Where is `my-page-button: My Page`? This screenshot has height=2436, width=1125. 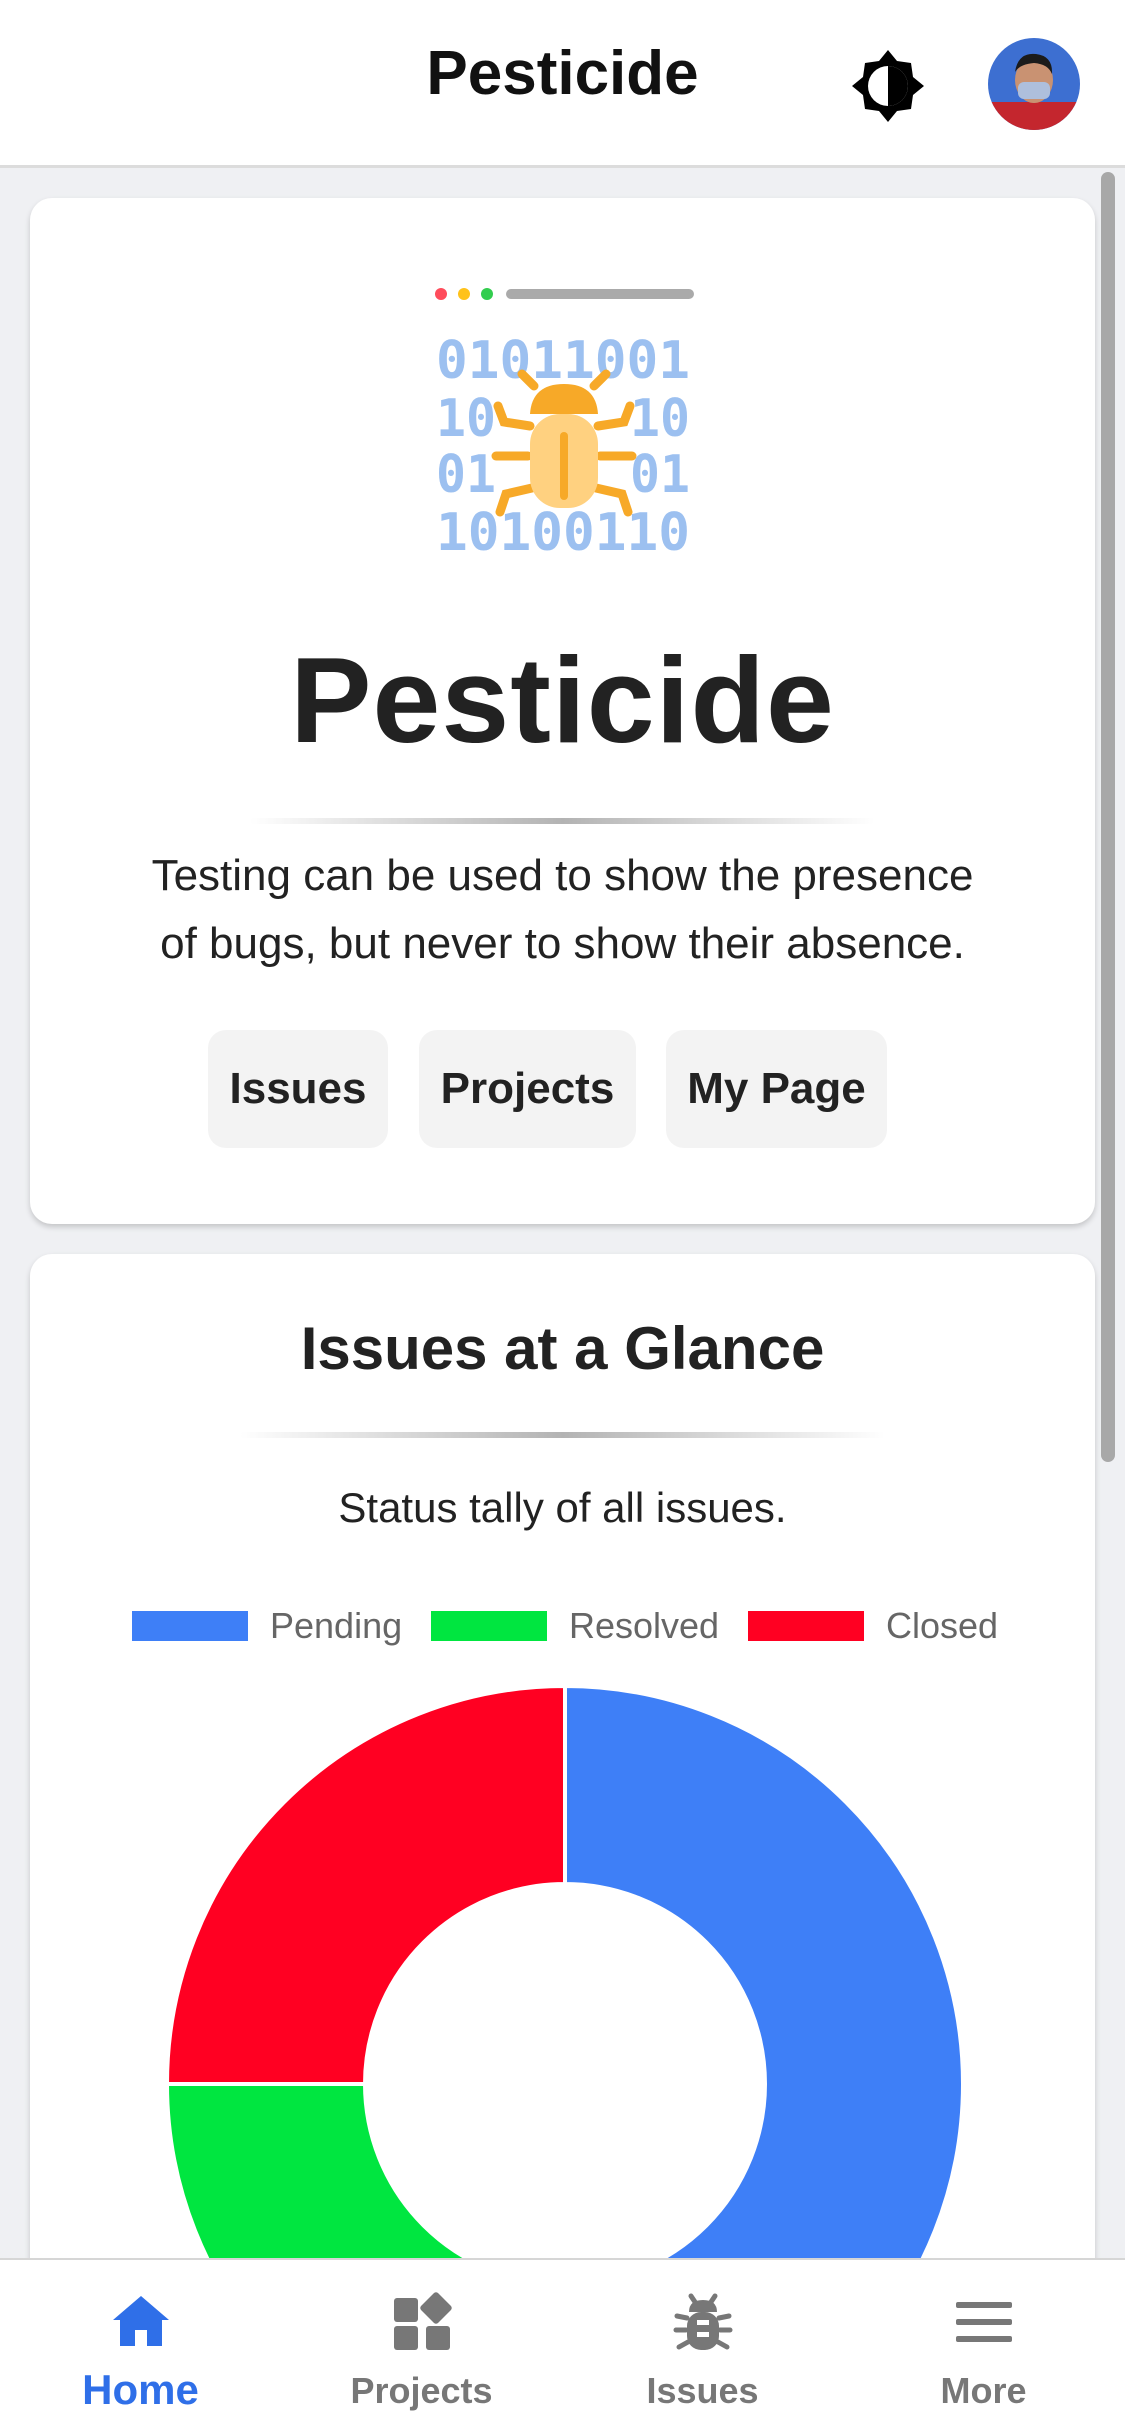 my-page-button: My Page is located at coordinates (776, 1089).